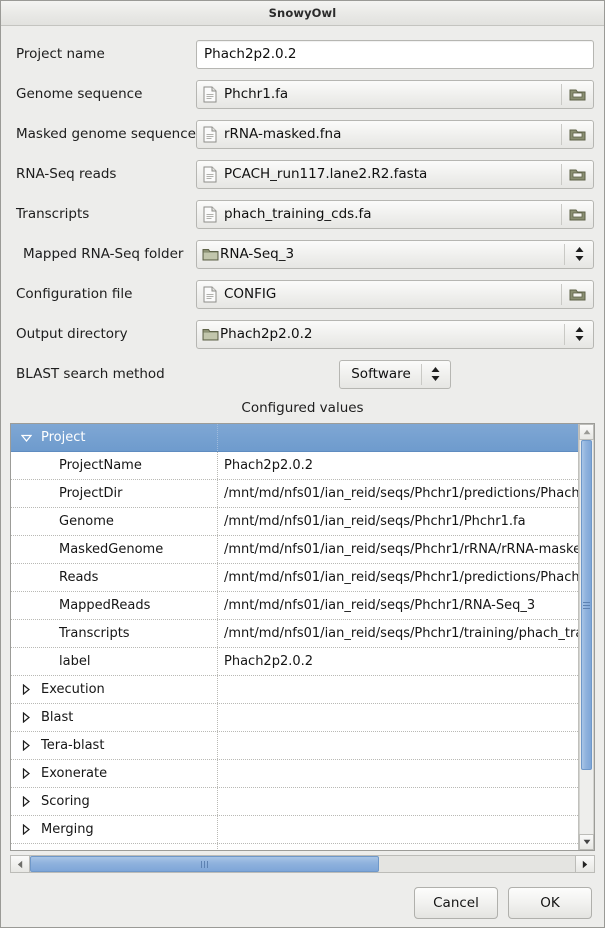 The image size is (605, 928). What do you see at coordinates (294, 746) in the screenshot?
I see `table-row: Tera-blast` at bounding box center [294, 746].